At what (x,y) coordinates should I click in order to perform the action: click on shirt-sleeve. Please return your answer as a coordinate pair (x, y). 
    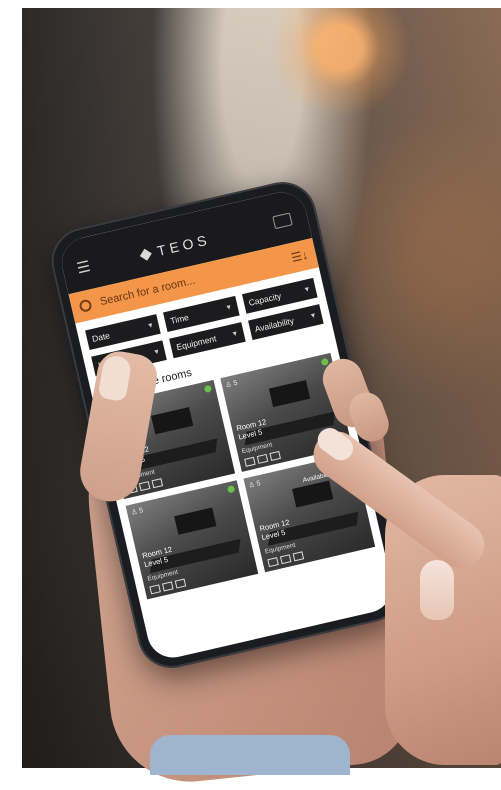
    Looking at the image, I should click on (250, 755).